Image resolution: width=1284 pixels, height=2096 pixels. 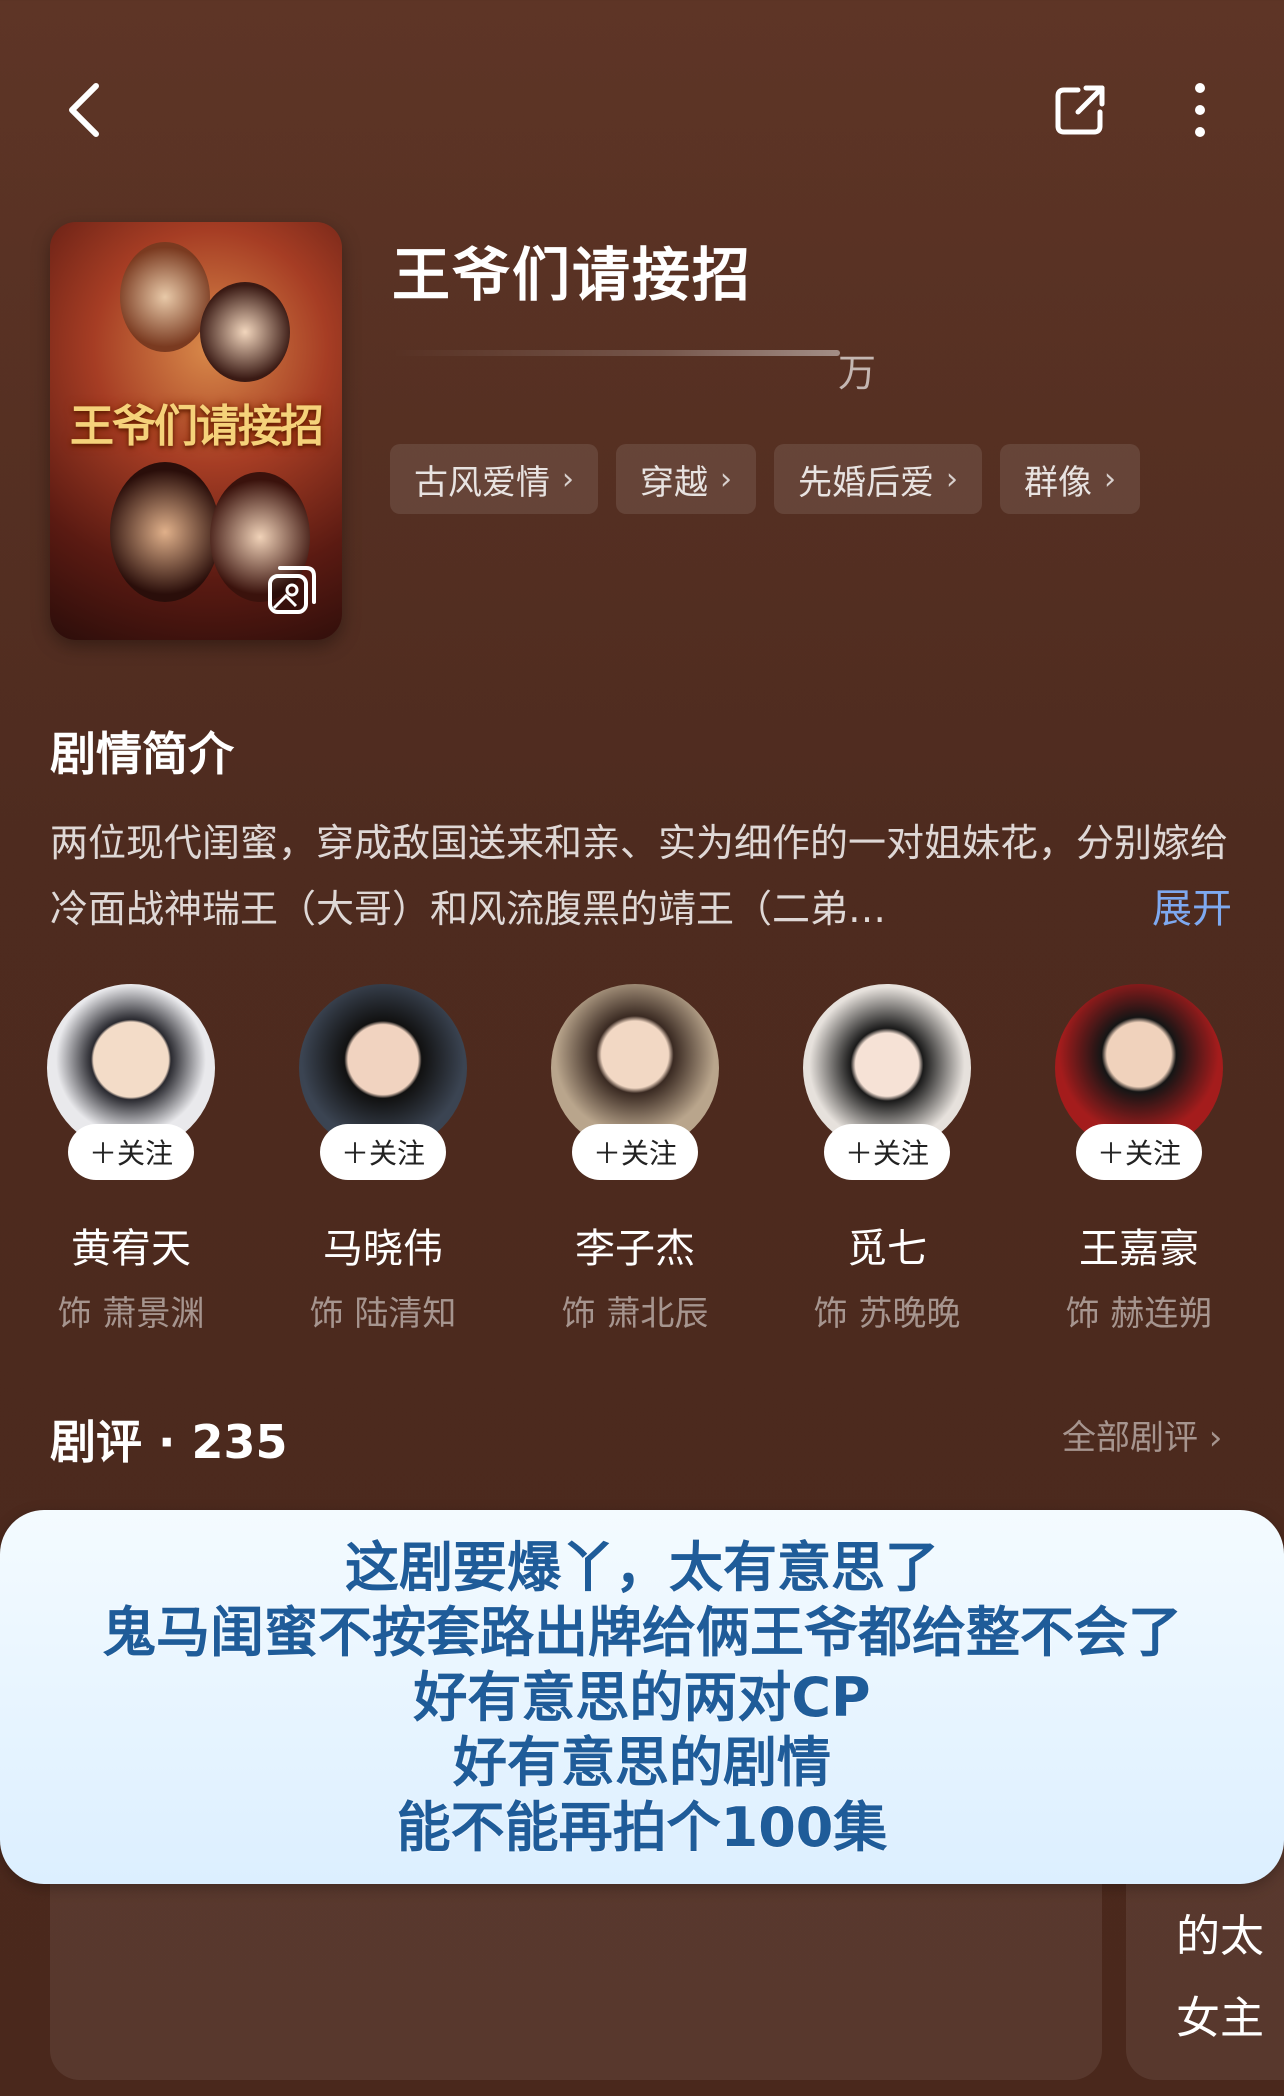 What do you see at coordinates (674, 482) in the screenshot?
I see `tag-label: 穿越` at bounding box center [674, 482].